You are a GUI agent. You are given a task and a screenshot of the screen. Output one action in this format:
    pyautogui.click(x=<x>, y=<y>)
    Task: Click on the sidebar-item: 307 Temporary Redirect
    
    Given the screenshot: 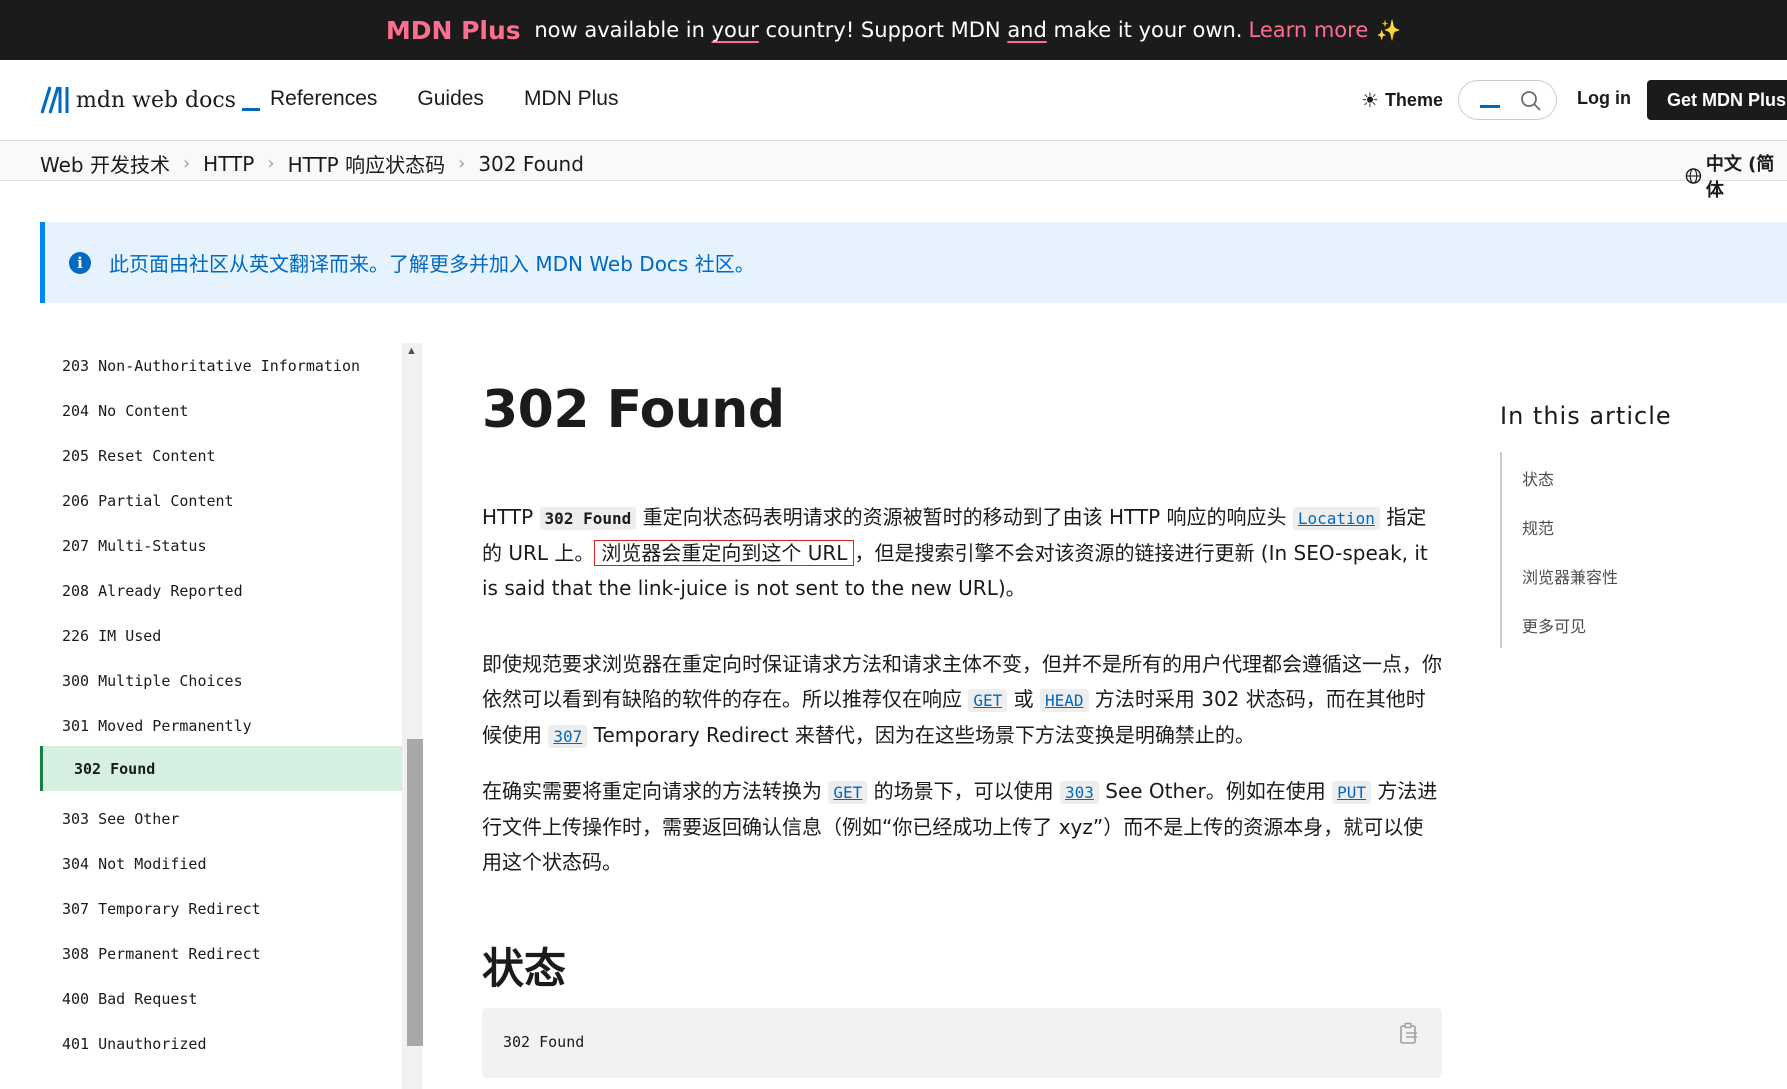 What is the action you would take?
    pyautogui.click(x=221, y=908)
    